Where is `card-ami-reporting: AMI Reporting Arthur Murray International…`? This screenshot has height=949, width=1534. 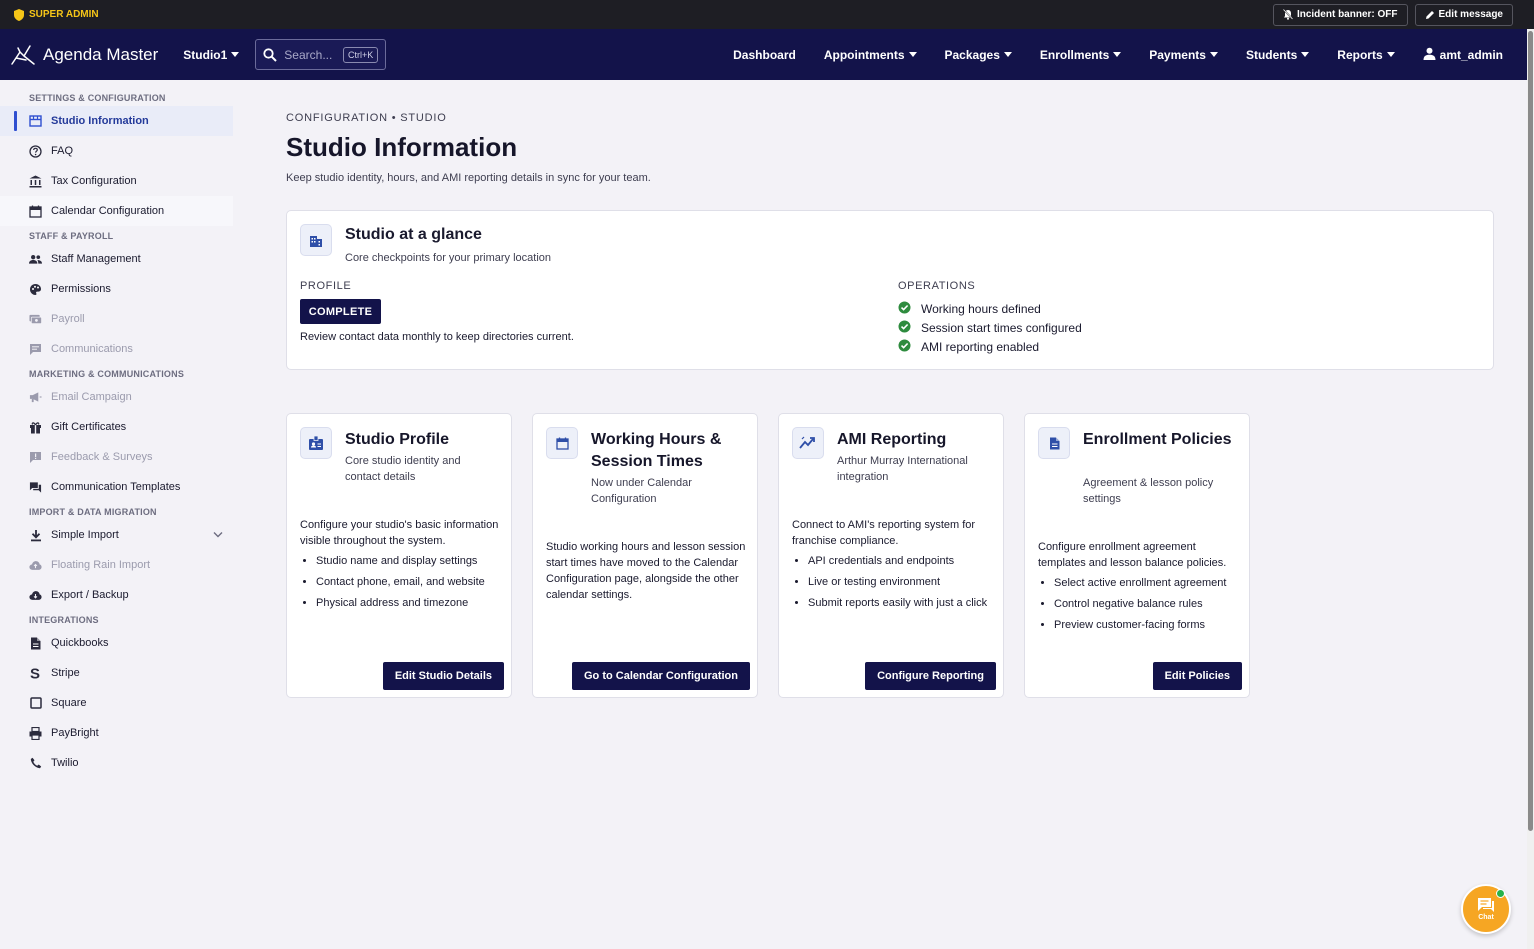
card-ami-reporting: AMI Reporting Arthur Murray International… is located at coordinates (891, 555).